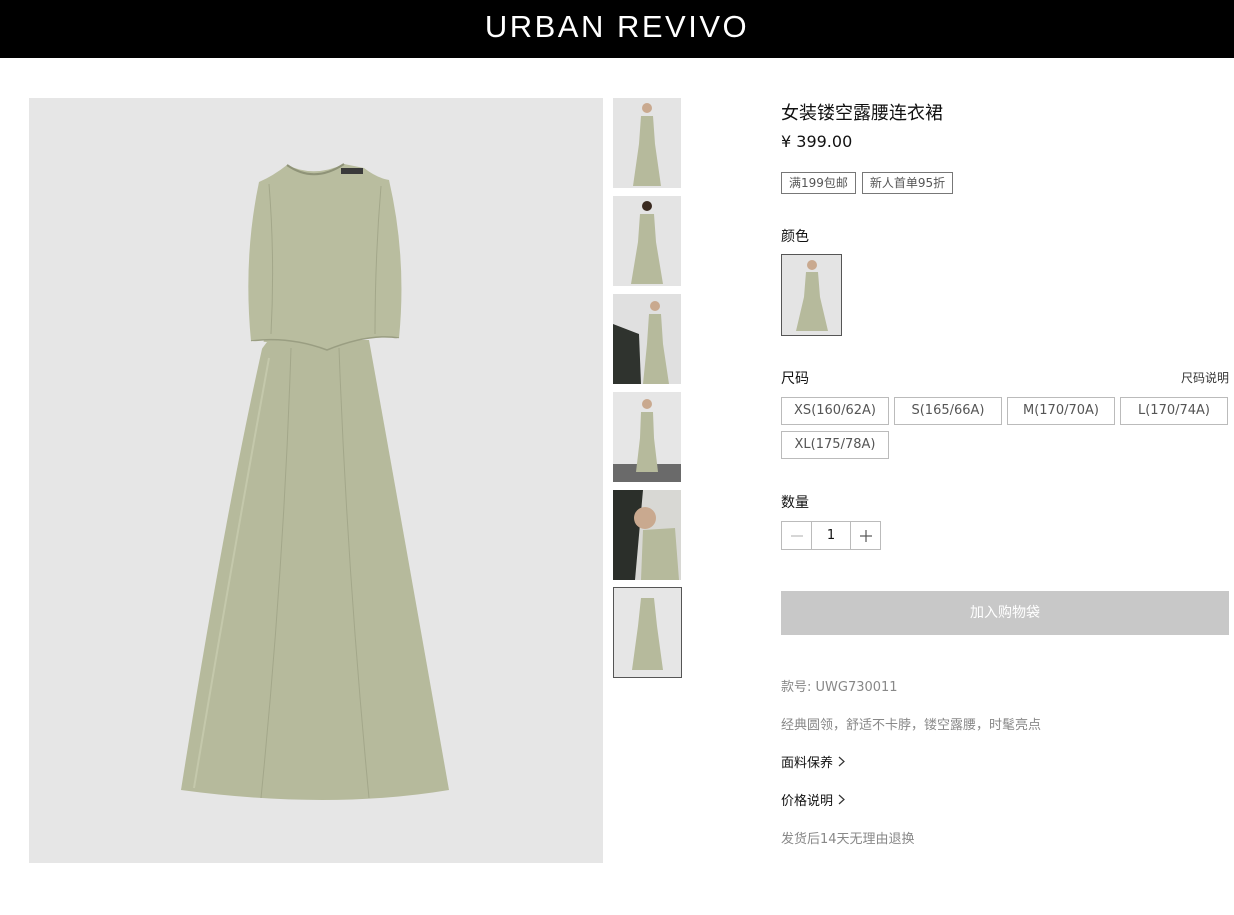  I want to click on minus-icon, so click(796, 535).